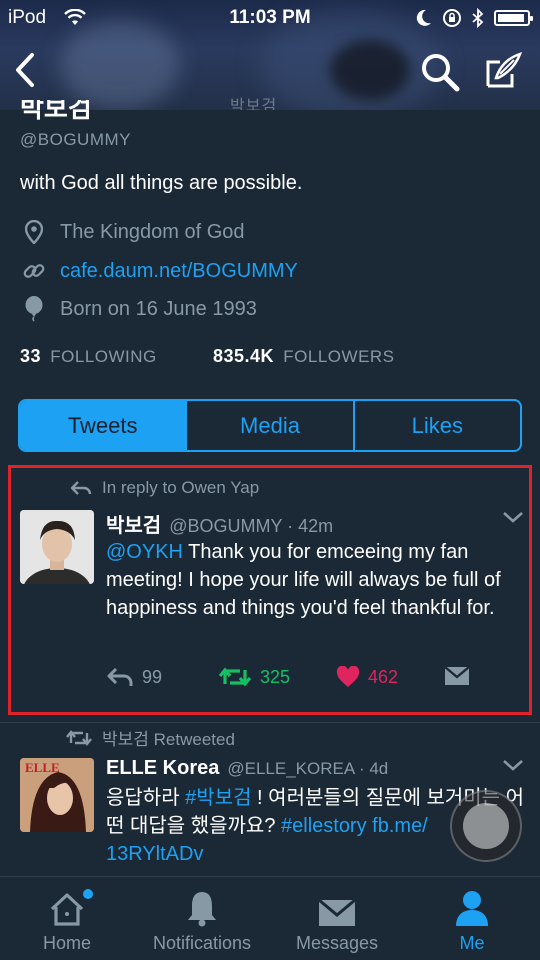 This screenshot has width=540, height=960. What do you see at coordinates (397, 826) in the screenshot?
I see `url-link: fb.me/` at bounding box center [397, 826].